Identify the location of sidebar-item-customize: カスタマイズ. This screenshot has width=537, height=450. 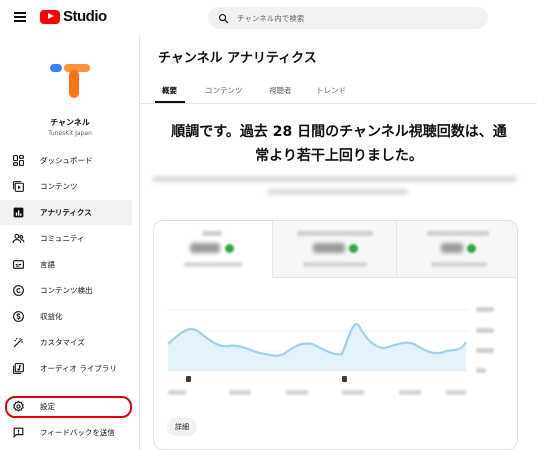
(66, 342).